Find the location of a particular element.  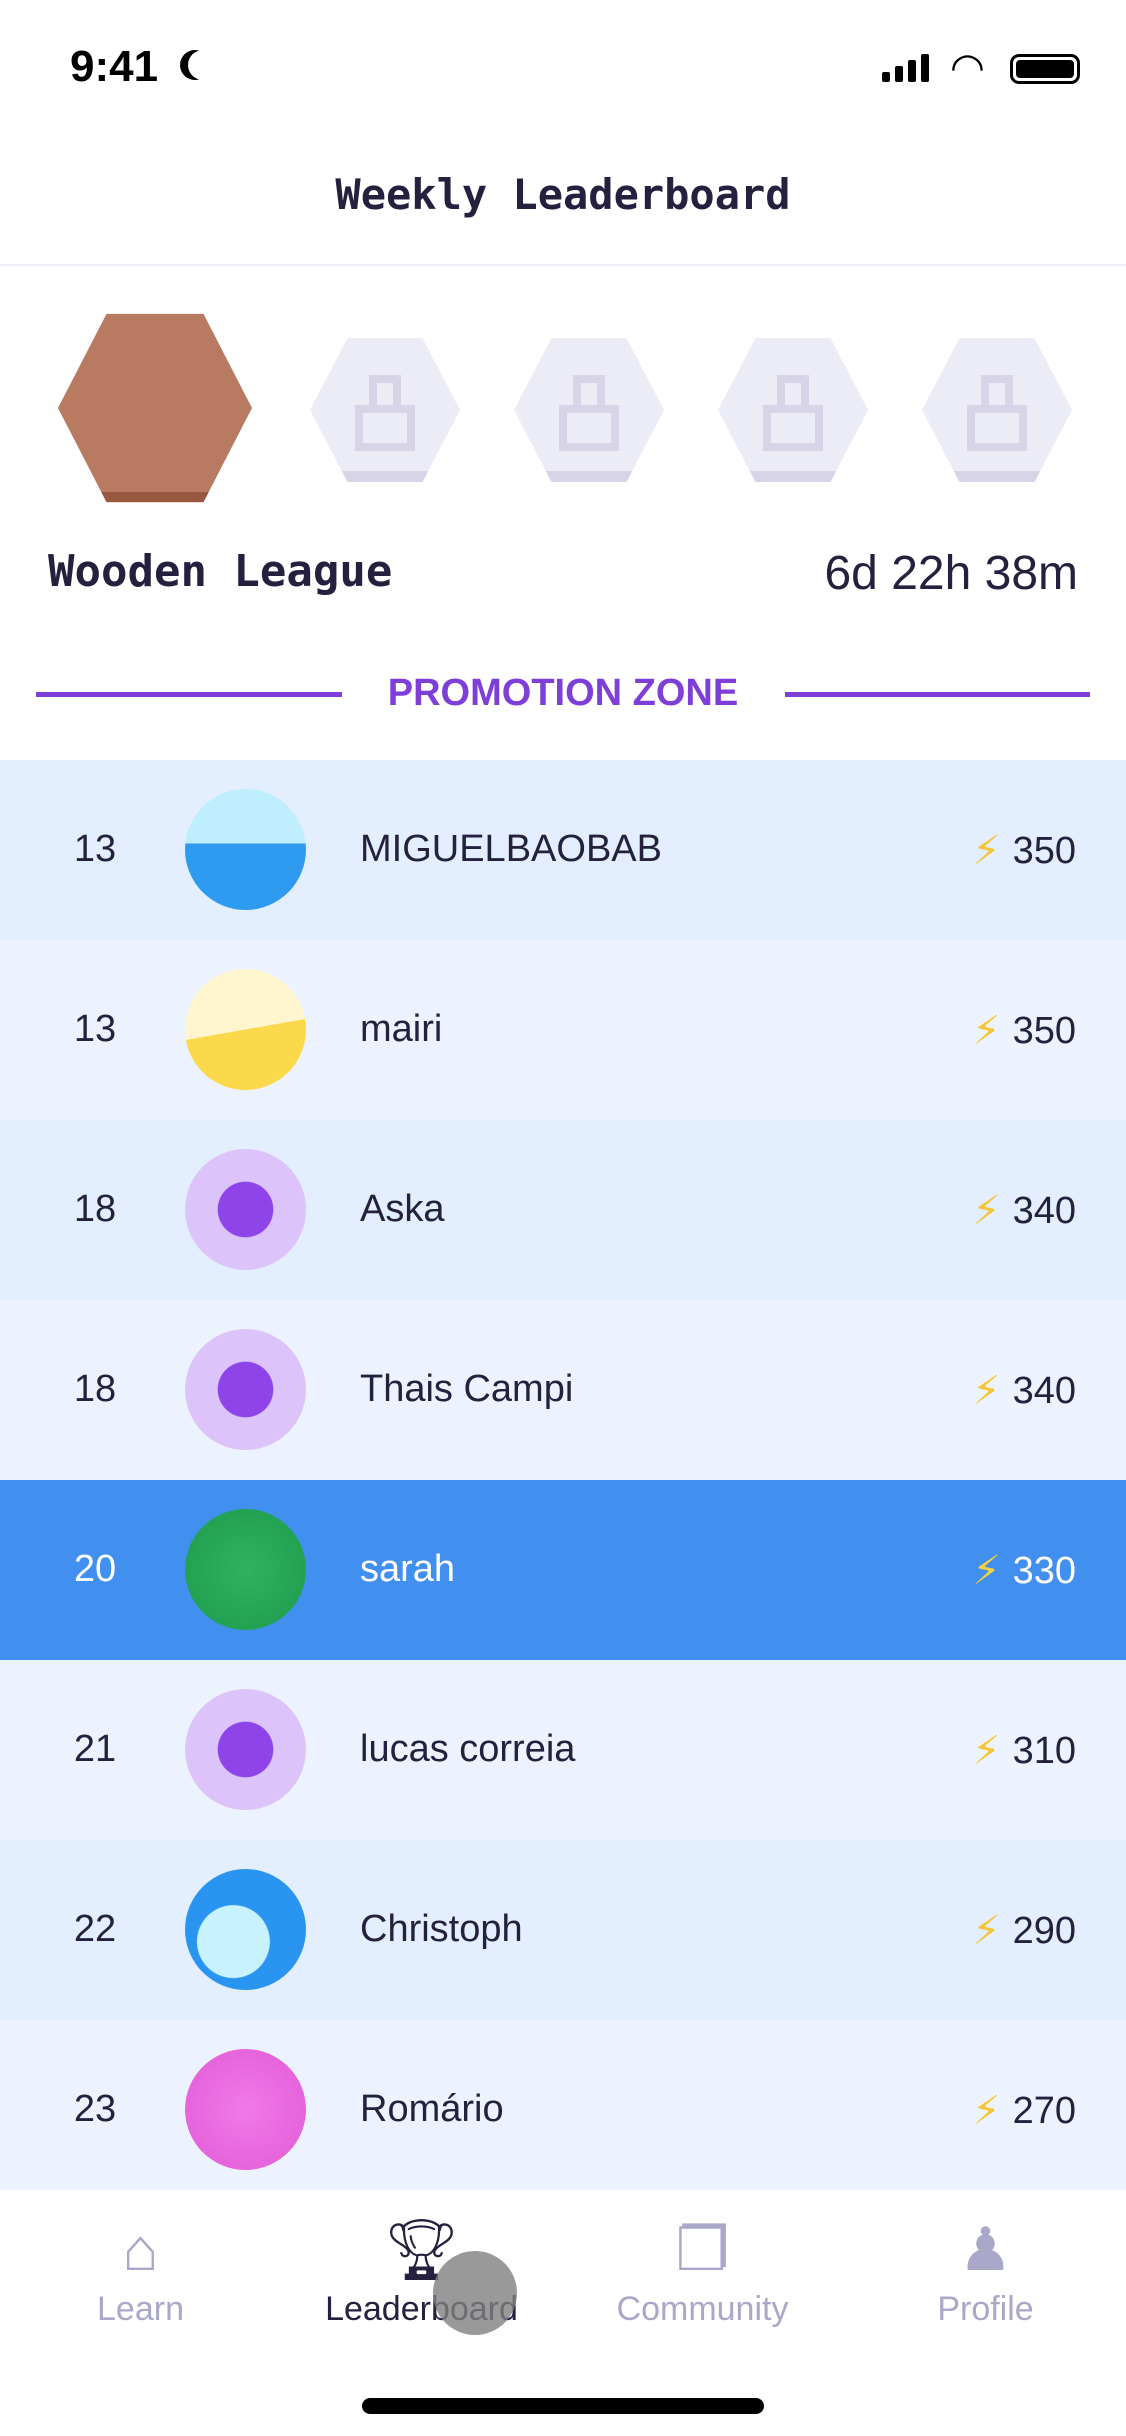

xp-score: ⚡︎ 270 is located at coordinates (1025, 2111).